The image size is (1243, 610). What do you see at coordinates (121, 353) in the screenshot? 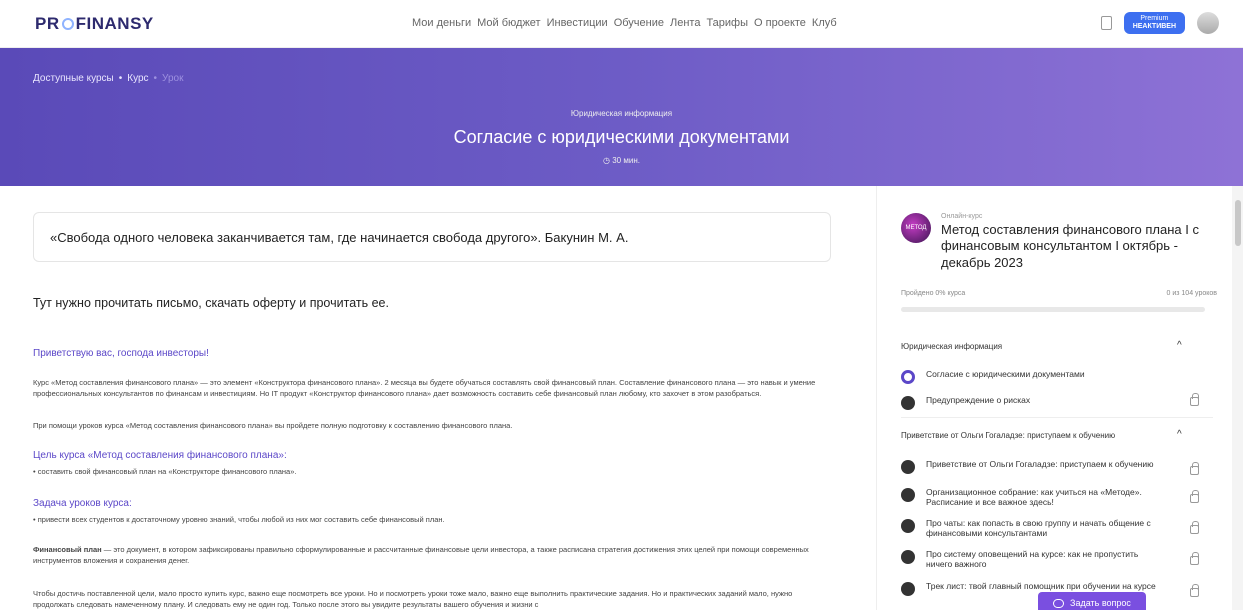
I see `greeting-heading: Приветствую вас, господа инвесторы!` at bounding box center [121, 353].